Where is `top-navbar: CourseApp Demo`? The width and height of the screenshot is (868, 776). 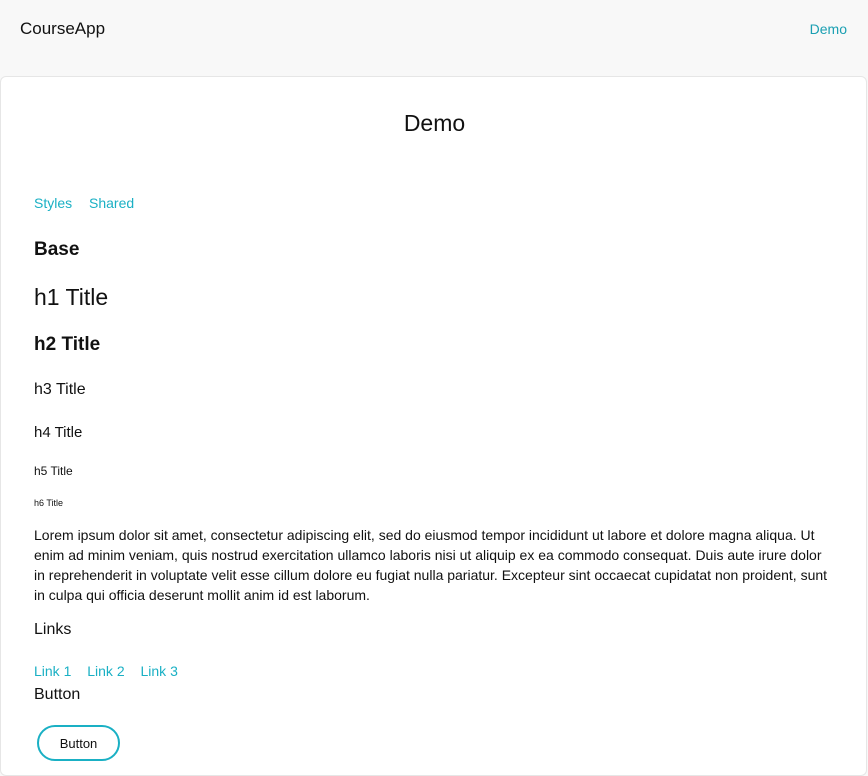 top-navbar: CourseApp Demo is located at coordinates (434, 38).